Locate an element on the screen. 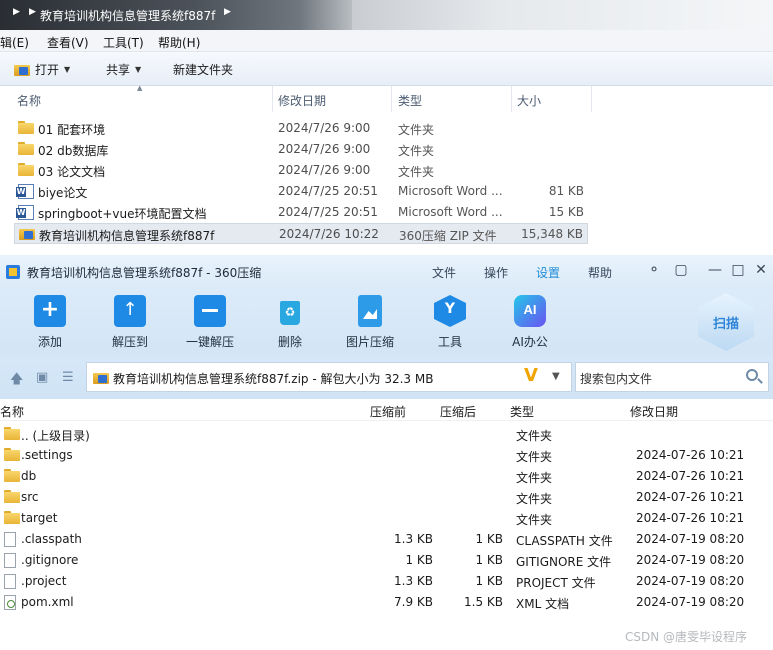  file-name: 01 配套环境 is located at coordinates (72, 130).